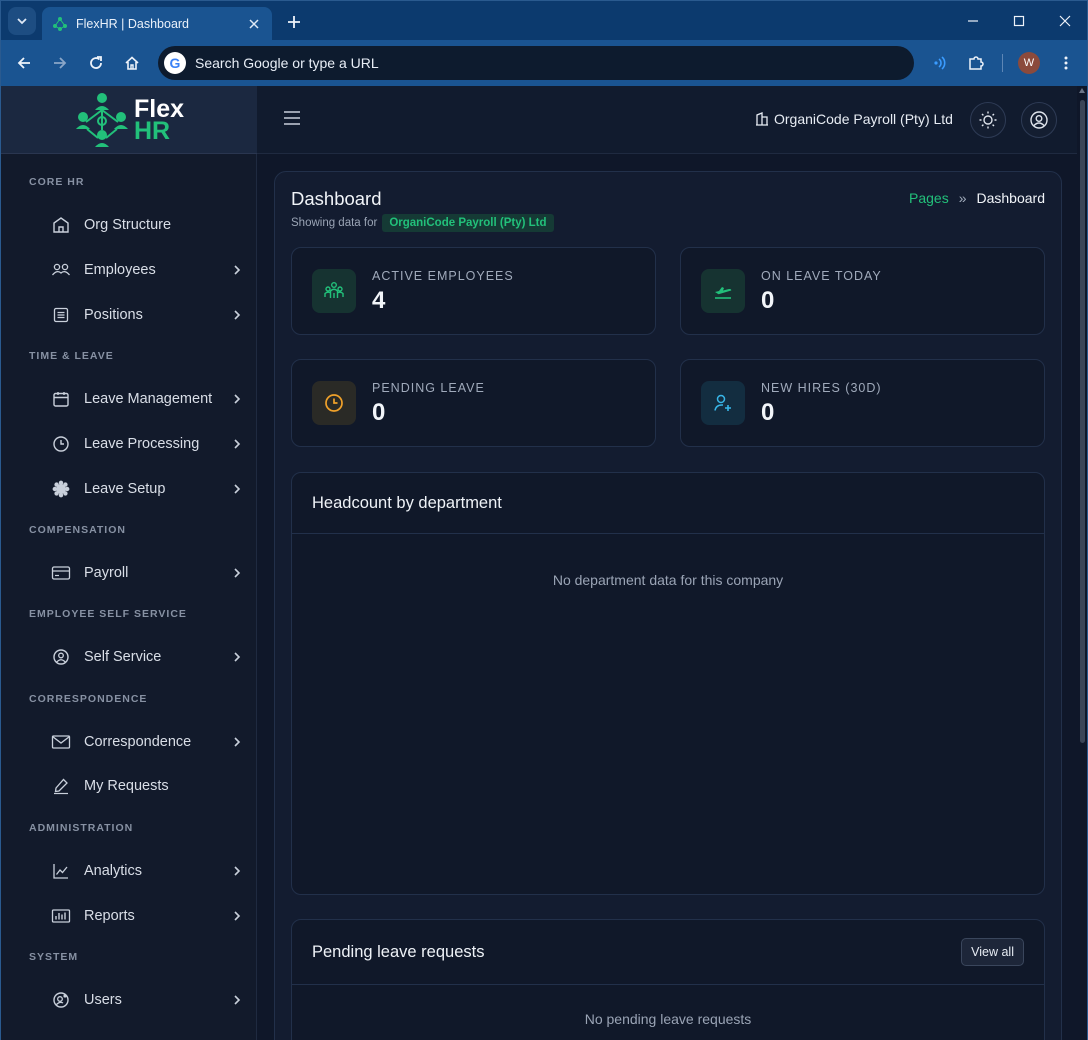  Describe the element at coordinates (668, 1019) in the screenshot. I see `pending-leave-empty-message: No pending leave requests` at that location.